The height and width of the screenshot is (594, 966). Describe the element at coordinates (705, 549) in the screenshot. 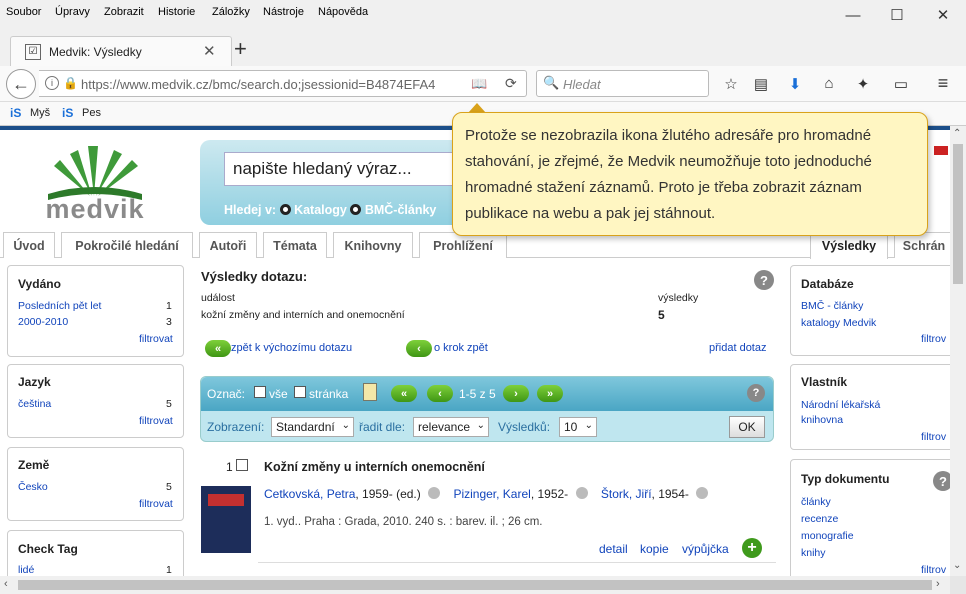

I see `vypujcka-link: výpůjčka` at that location.